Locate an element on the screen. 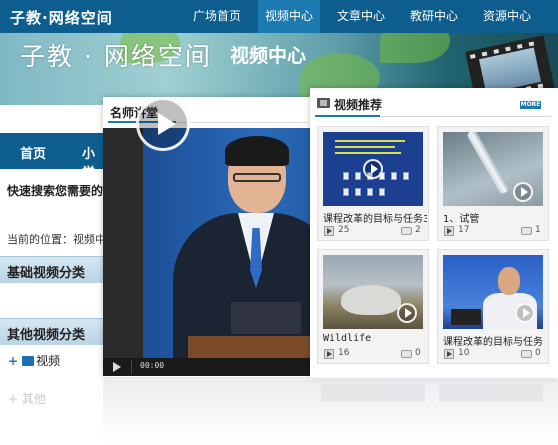 The height and width of the screenshot is (445, 558). recommended-panel-heading: 视频推荐 is located at coordinates (358, 105).